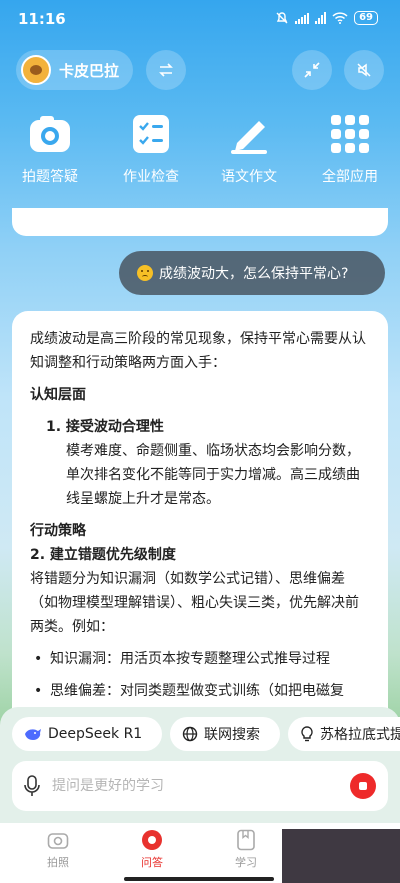 This screenshot has height=883, width=400. Describe the element at coordinates (246, 840) in the screenshot. I see `book-icon` at that location.